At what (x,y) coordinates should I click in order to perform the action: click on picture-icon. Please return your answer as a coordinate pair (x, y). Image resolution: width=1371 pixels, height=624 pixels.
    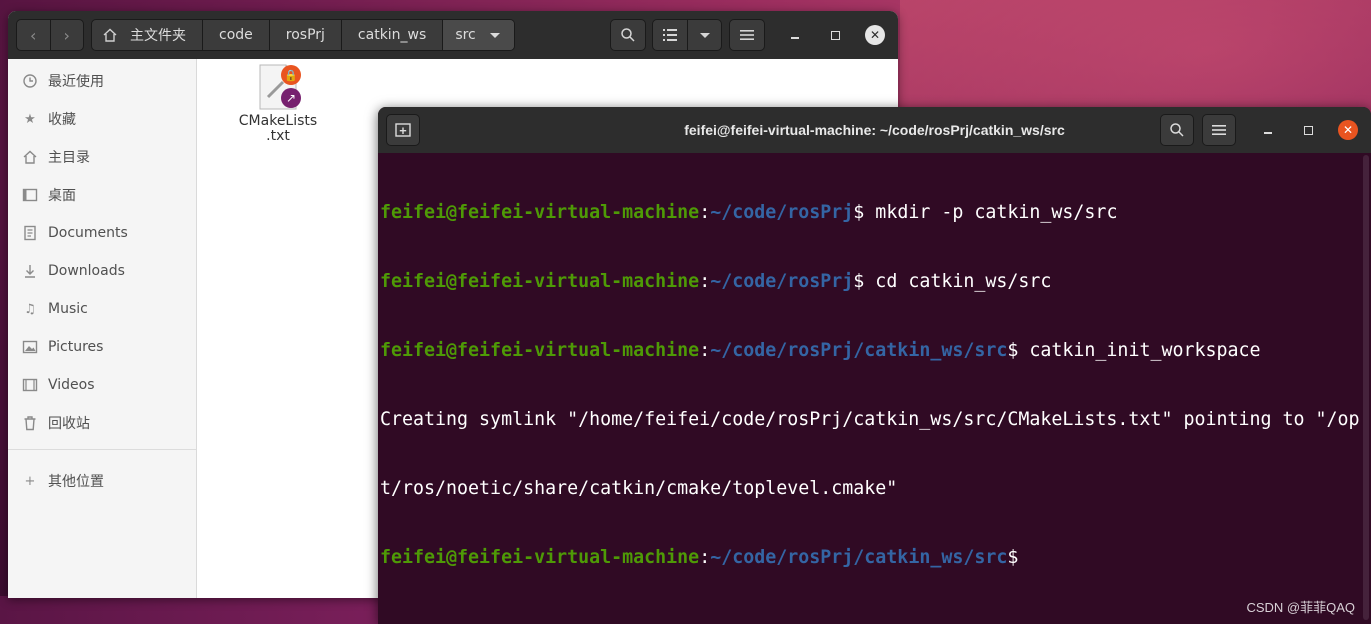
    Looking at the image, I should click on (30, 347).